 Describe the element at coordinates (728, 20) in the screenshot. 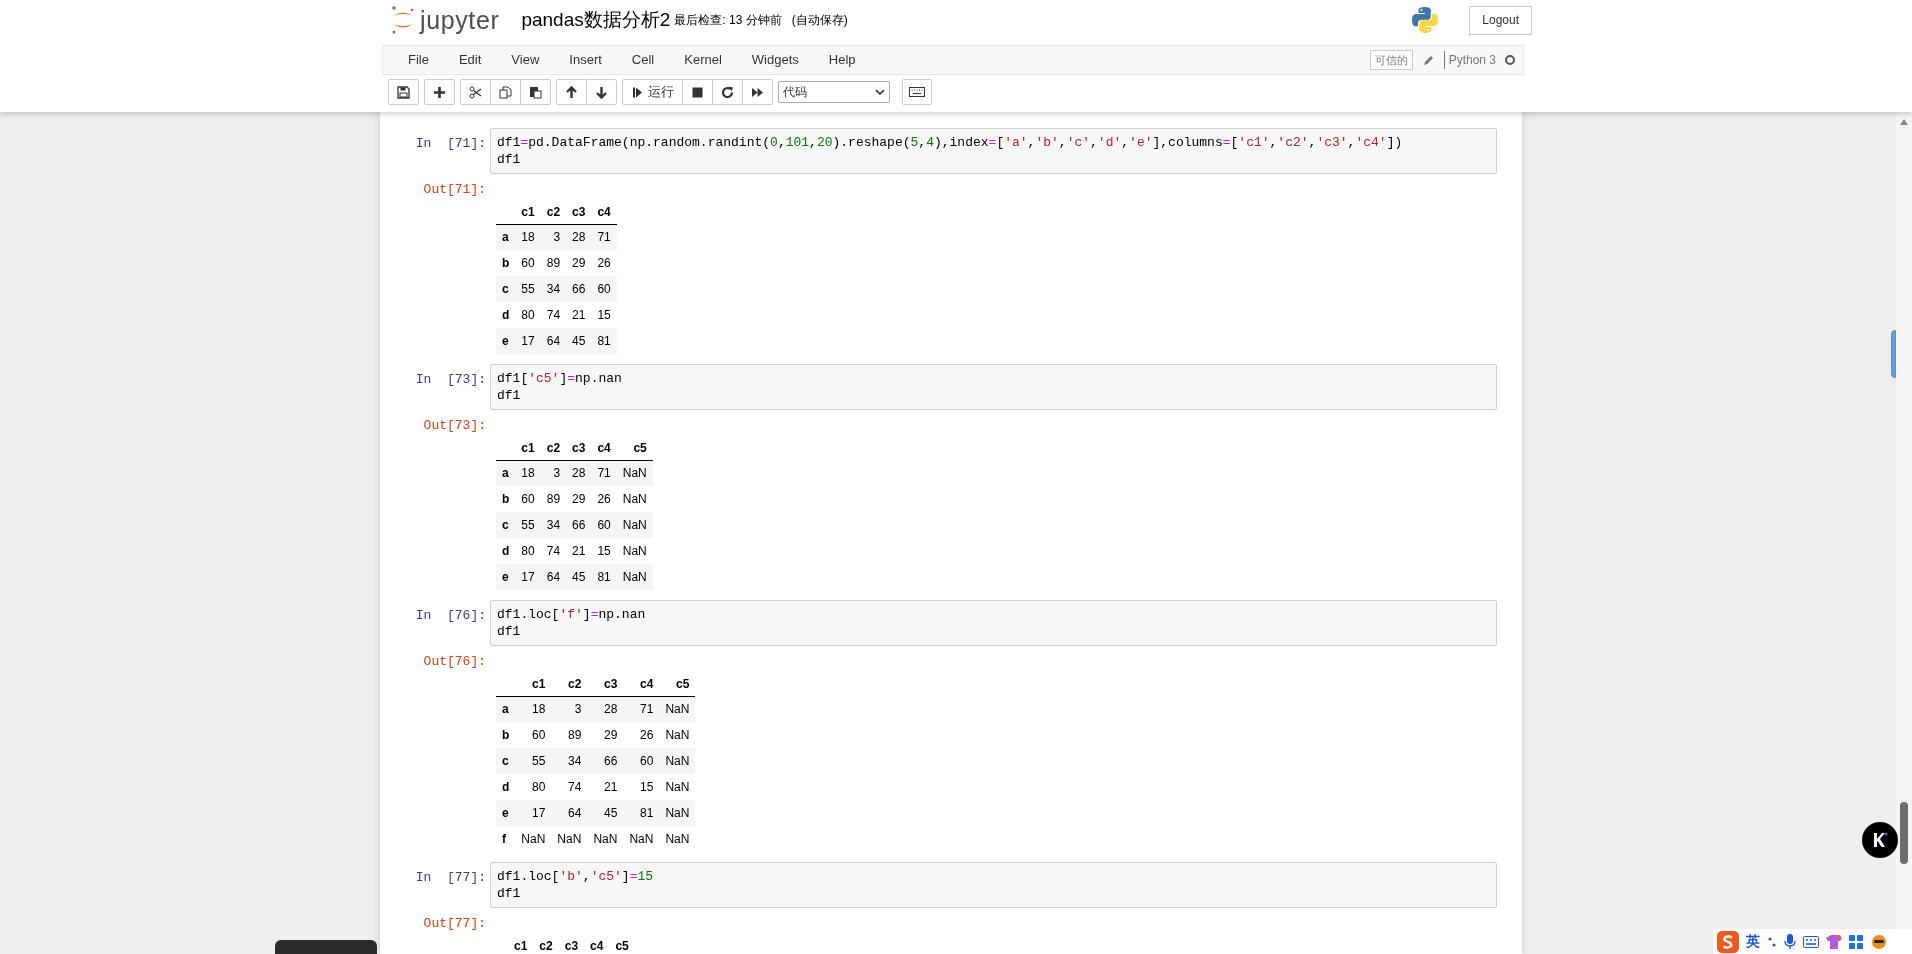

I see `checkpoint-status: 最后检查: 13 分钟前` at that location.